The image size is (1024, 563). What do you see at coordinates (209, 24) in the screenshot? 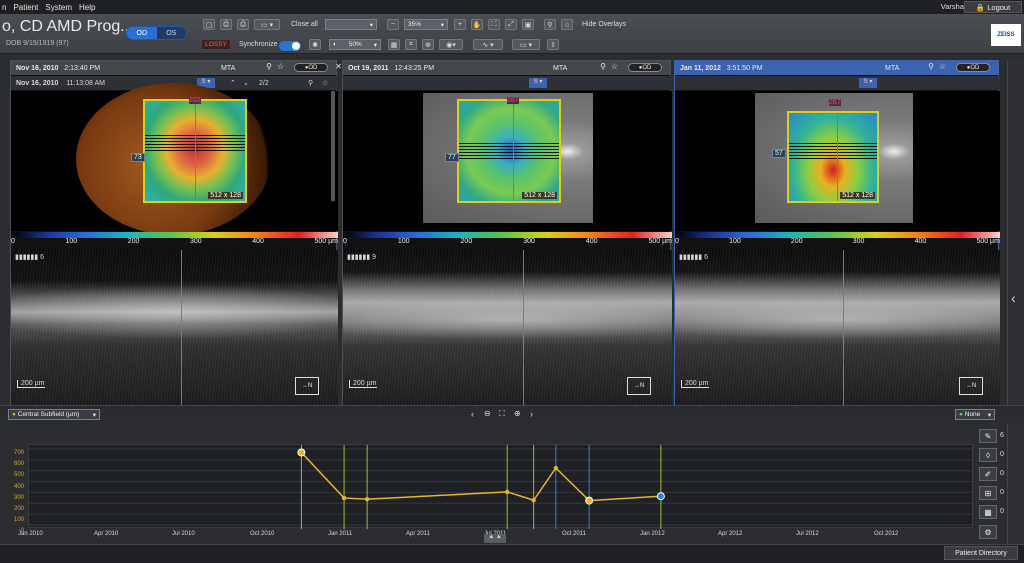
I see `new-icon: ▢` at bounding box center [209, 24].